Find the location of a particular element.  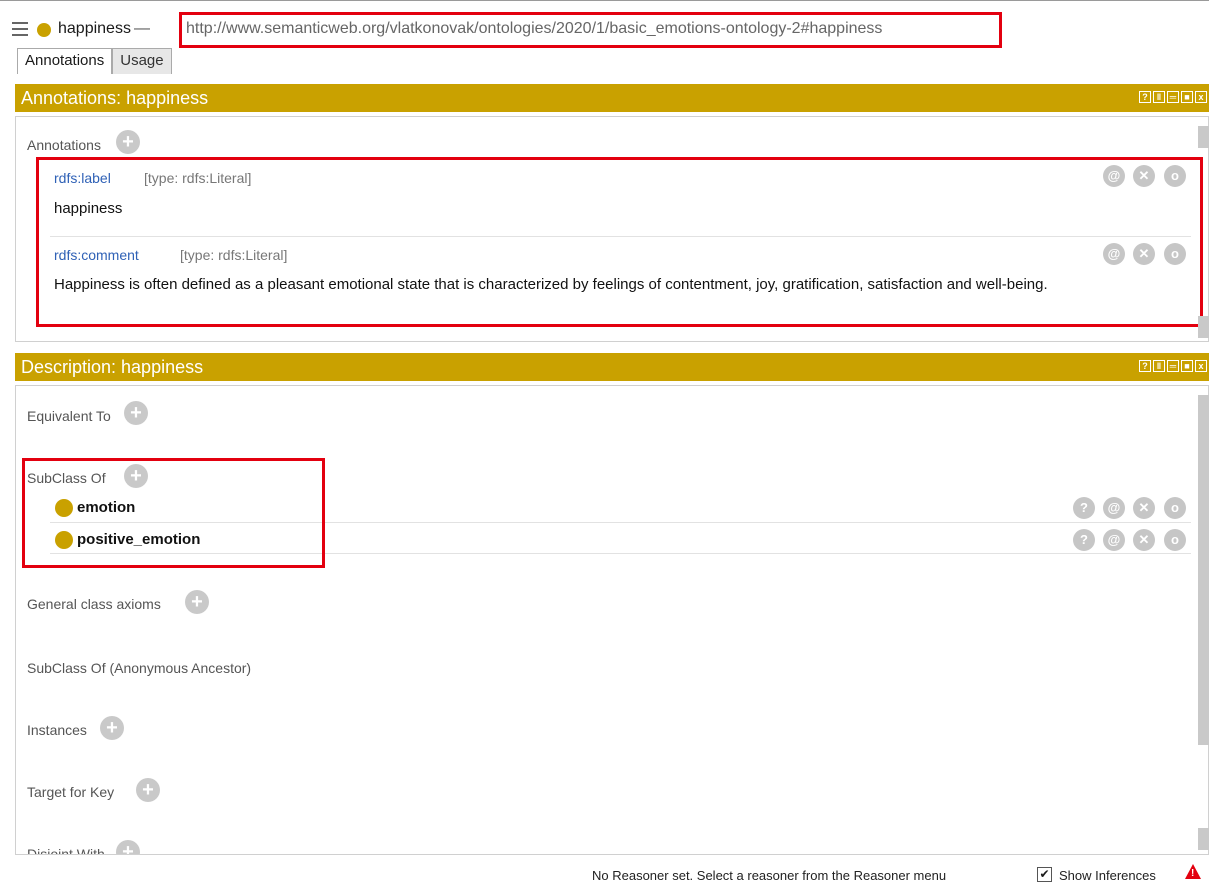

annotations-scrollbar is located at coordinates (1203, 137).